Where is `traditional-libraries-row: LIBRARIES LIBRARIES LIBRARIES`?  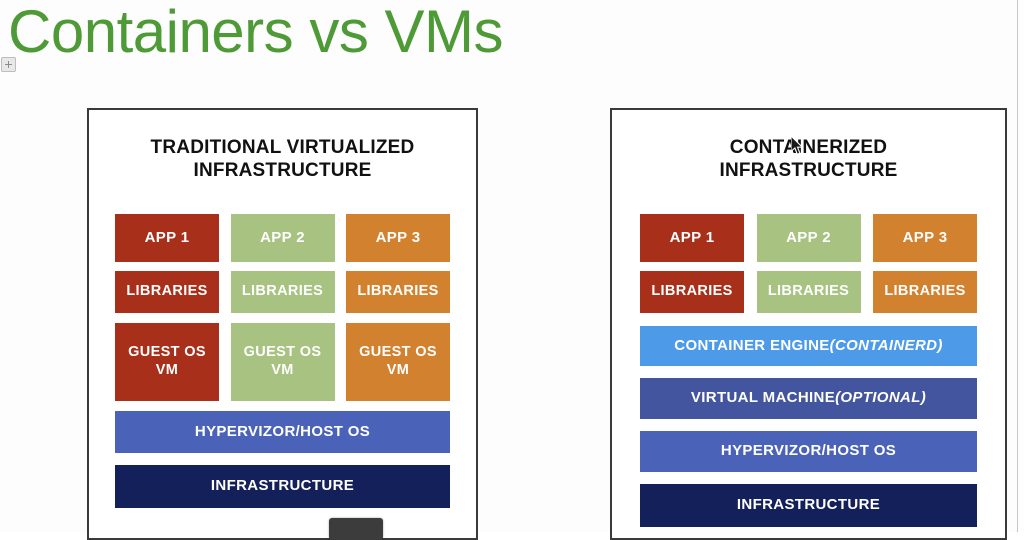
traditional-libraries-row: LIBRARIES LIBRARIES LIBRARIES is located at coordinates (282, 291).